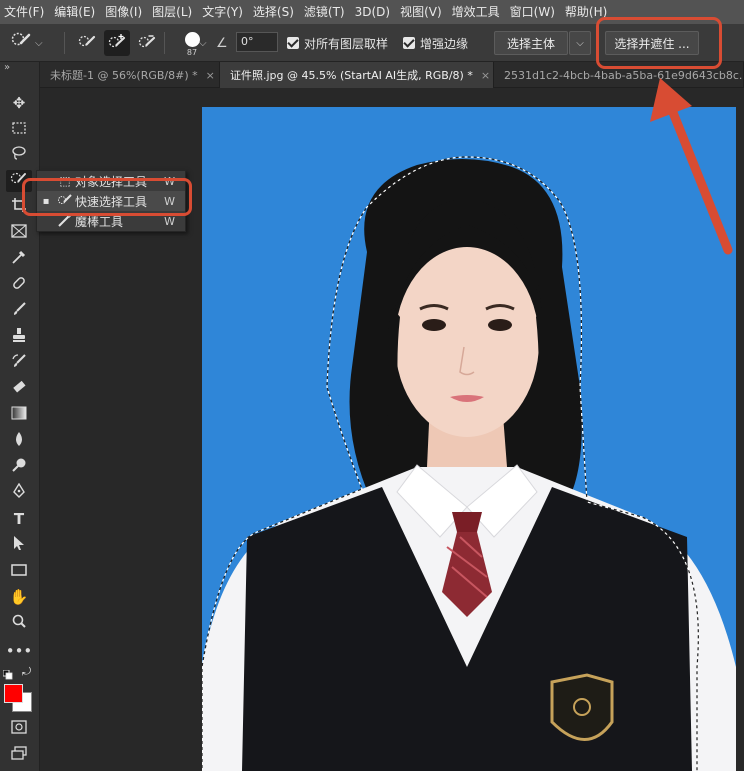  Describe the element at coordinates (34, 43) in the screenshot. I see `tool-preset-picker: ⌵` at that location.